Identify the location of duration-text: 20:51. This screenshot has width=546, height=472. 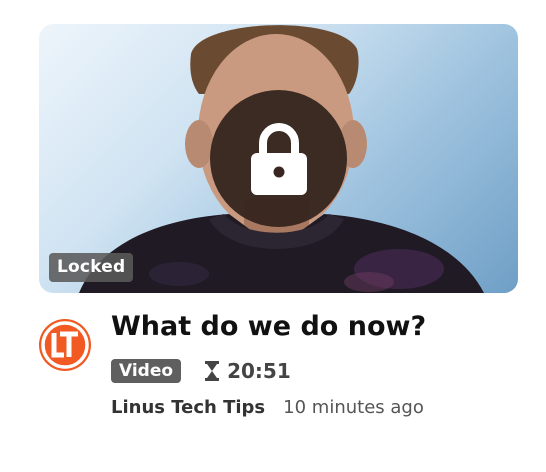
(259, 370).